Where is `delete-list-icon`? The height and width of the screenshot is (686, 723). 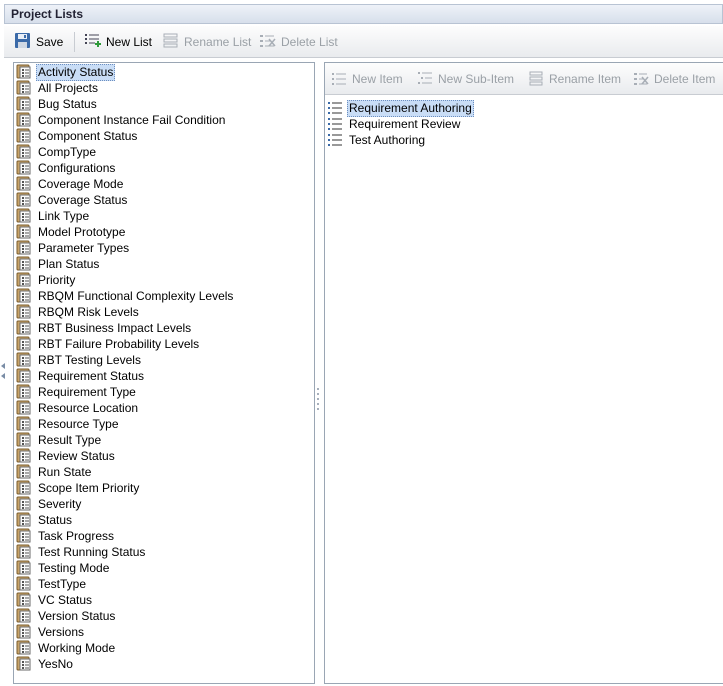 delete-list-icon is located at coordinates (267, 42).